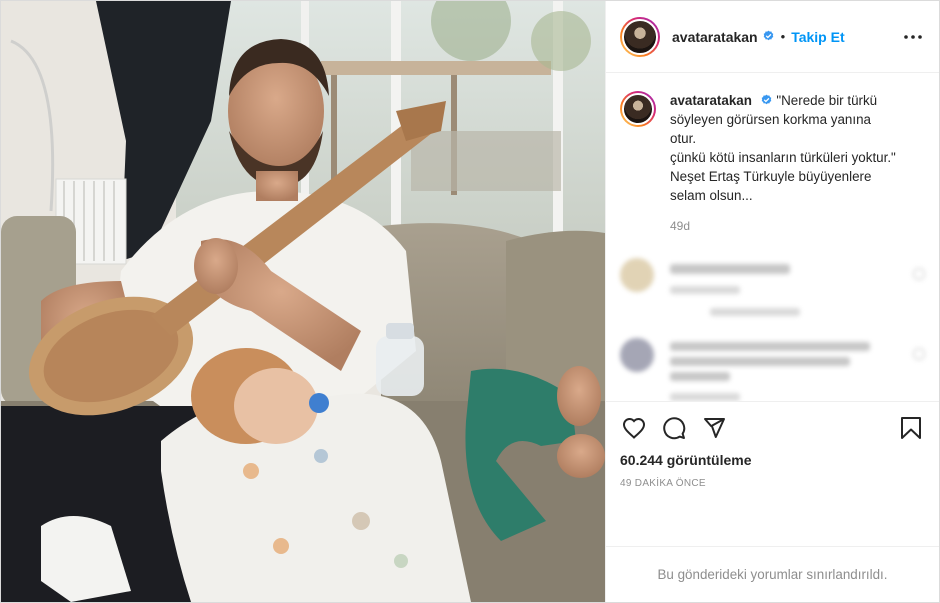 The image size is (940, 603). I want to click on follow-button: Takip Et, so click(817, 37).